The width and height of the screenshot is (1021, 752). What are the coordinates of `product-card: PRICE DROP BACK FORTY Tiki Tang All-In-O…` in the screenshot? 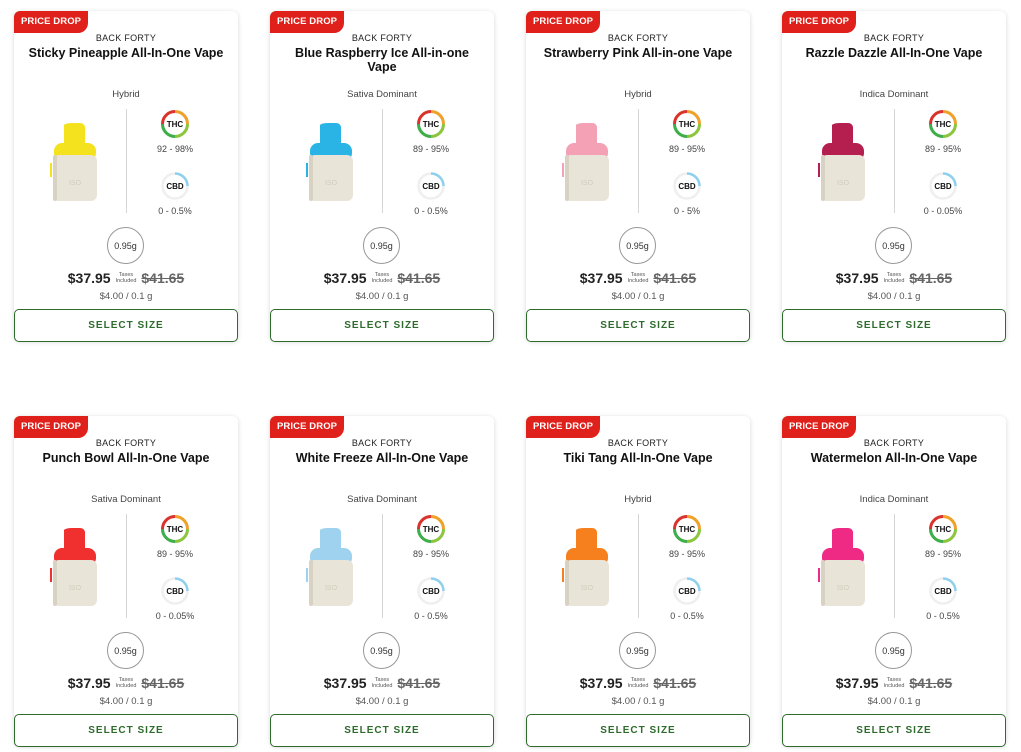 It's located at (638, 581).